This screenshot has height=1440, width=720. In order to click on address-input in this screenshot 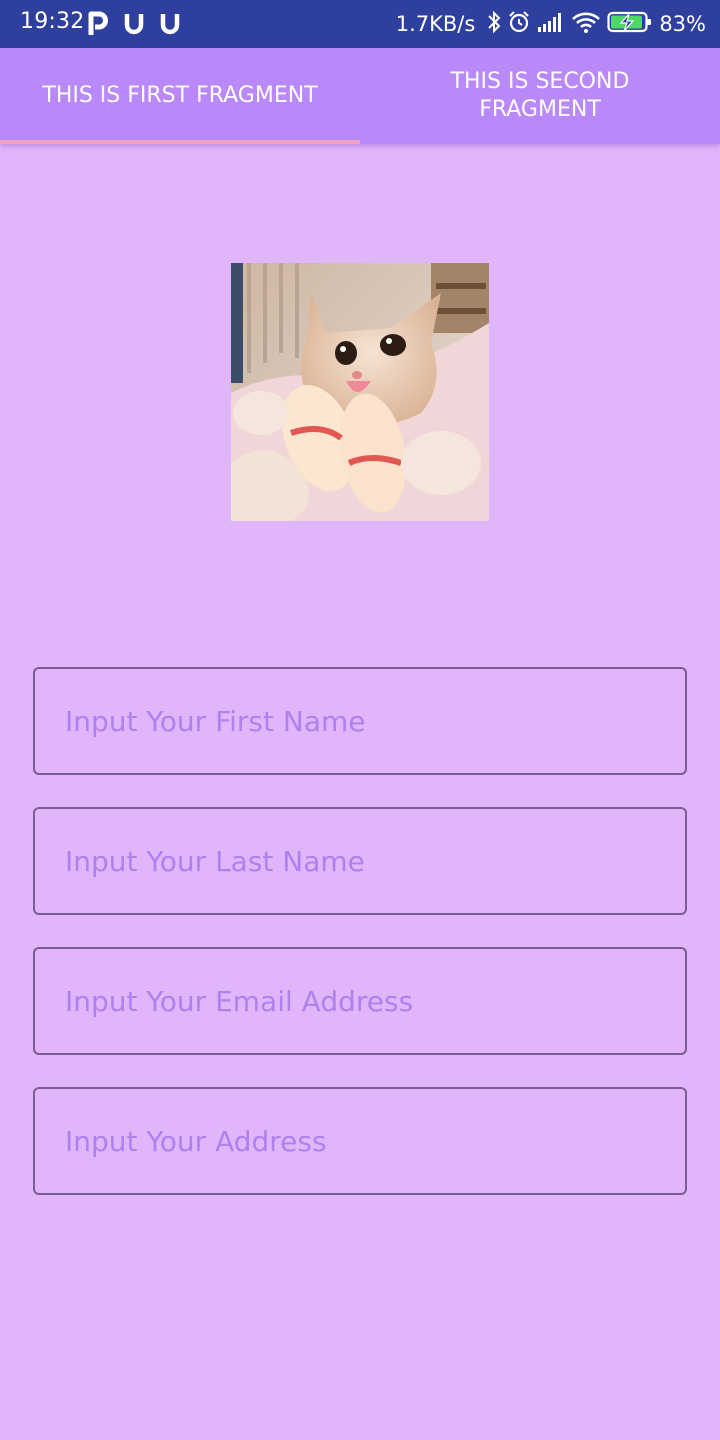, I will do `click(360, 1141)`.